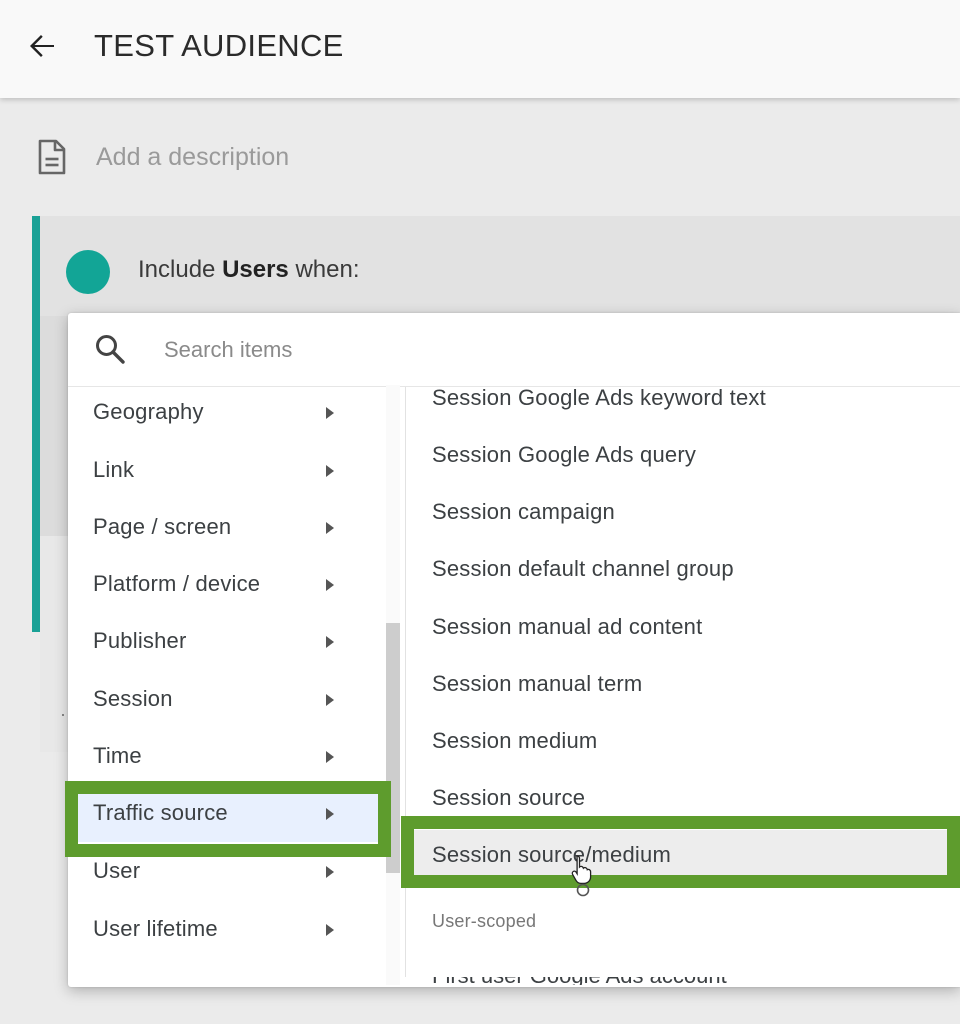 This screenshot has width=960, height=1024. What do you see at coordinates (36, 424) in the screenshot?
I see `condition-accent-bar` at bounding box center [36, 424].